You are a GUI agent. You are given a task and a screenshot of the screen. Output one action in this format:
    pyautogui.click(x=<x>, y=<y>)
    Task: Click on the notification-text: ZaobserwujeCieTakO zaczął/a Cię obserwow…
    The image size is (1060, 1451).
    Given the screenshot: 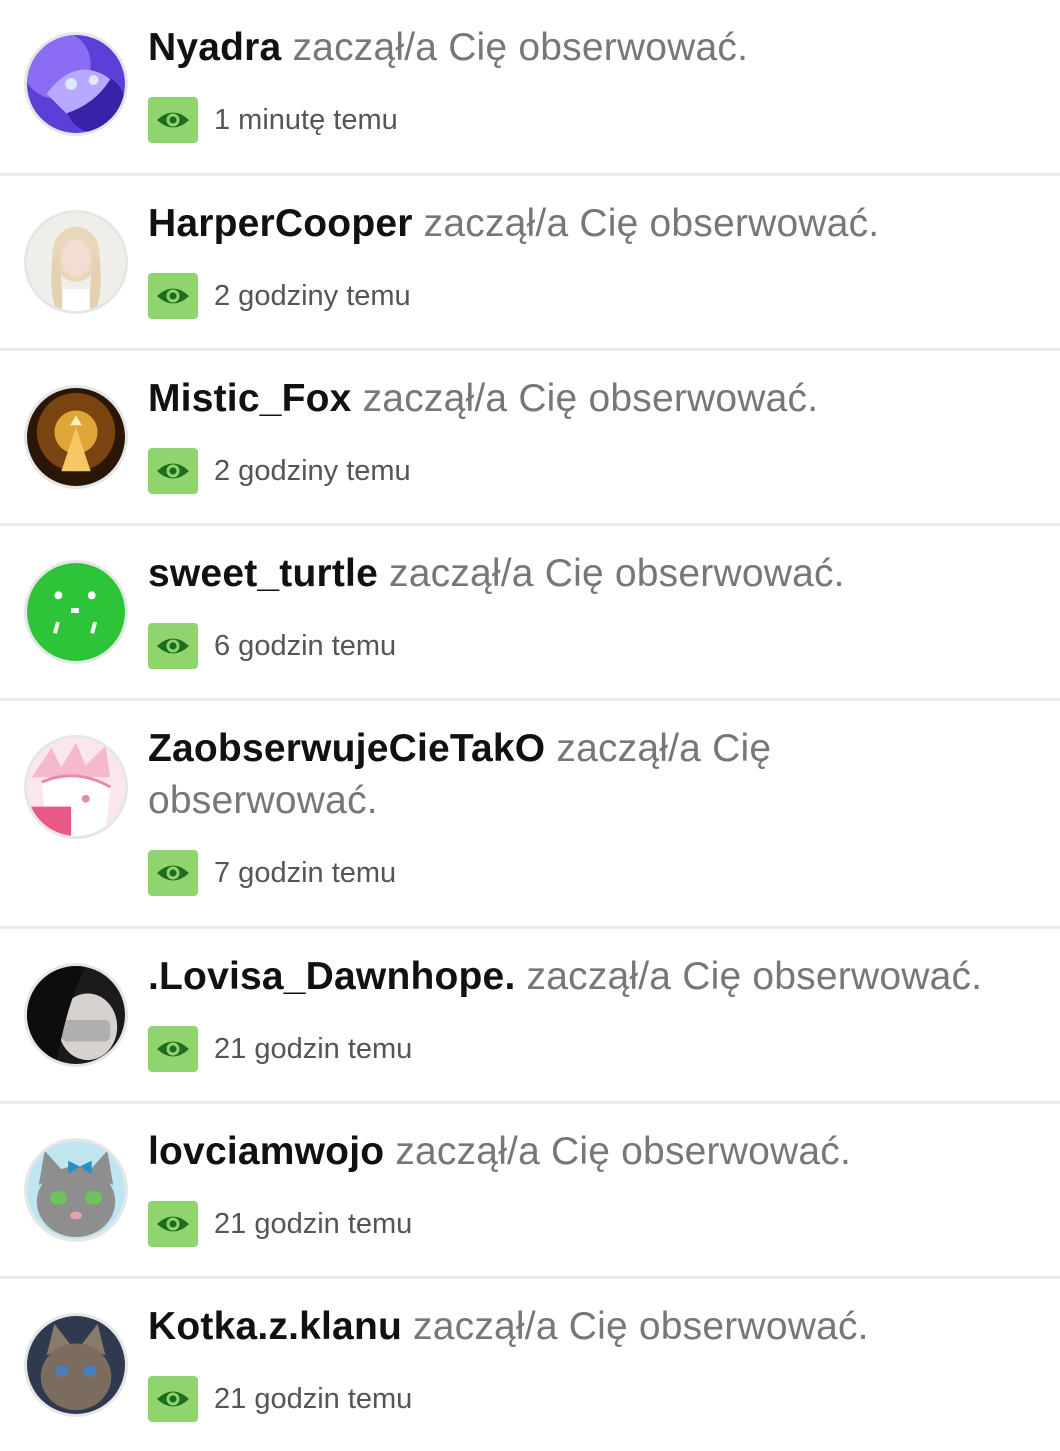 What is the action you would take?
    pyautogui.click(x=589, y=775)
    